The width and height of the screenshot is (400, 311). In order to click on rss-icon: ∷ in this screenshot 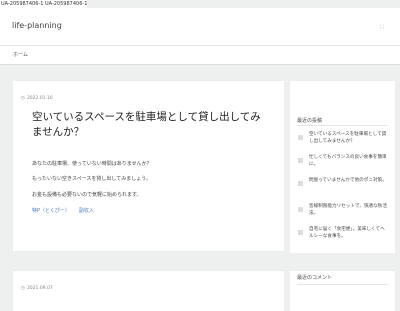, I will do `click(382, 27)`.